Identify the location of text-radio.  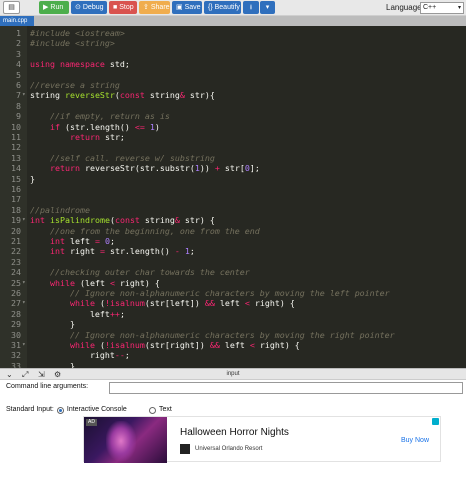
(152, 410).